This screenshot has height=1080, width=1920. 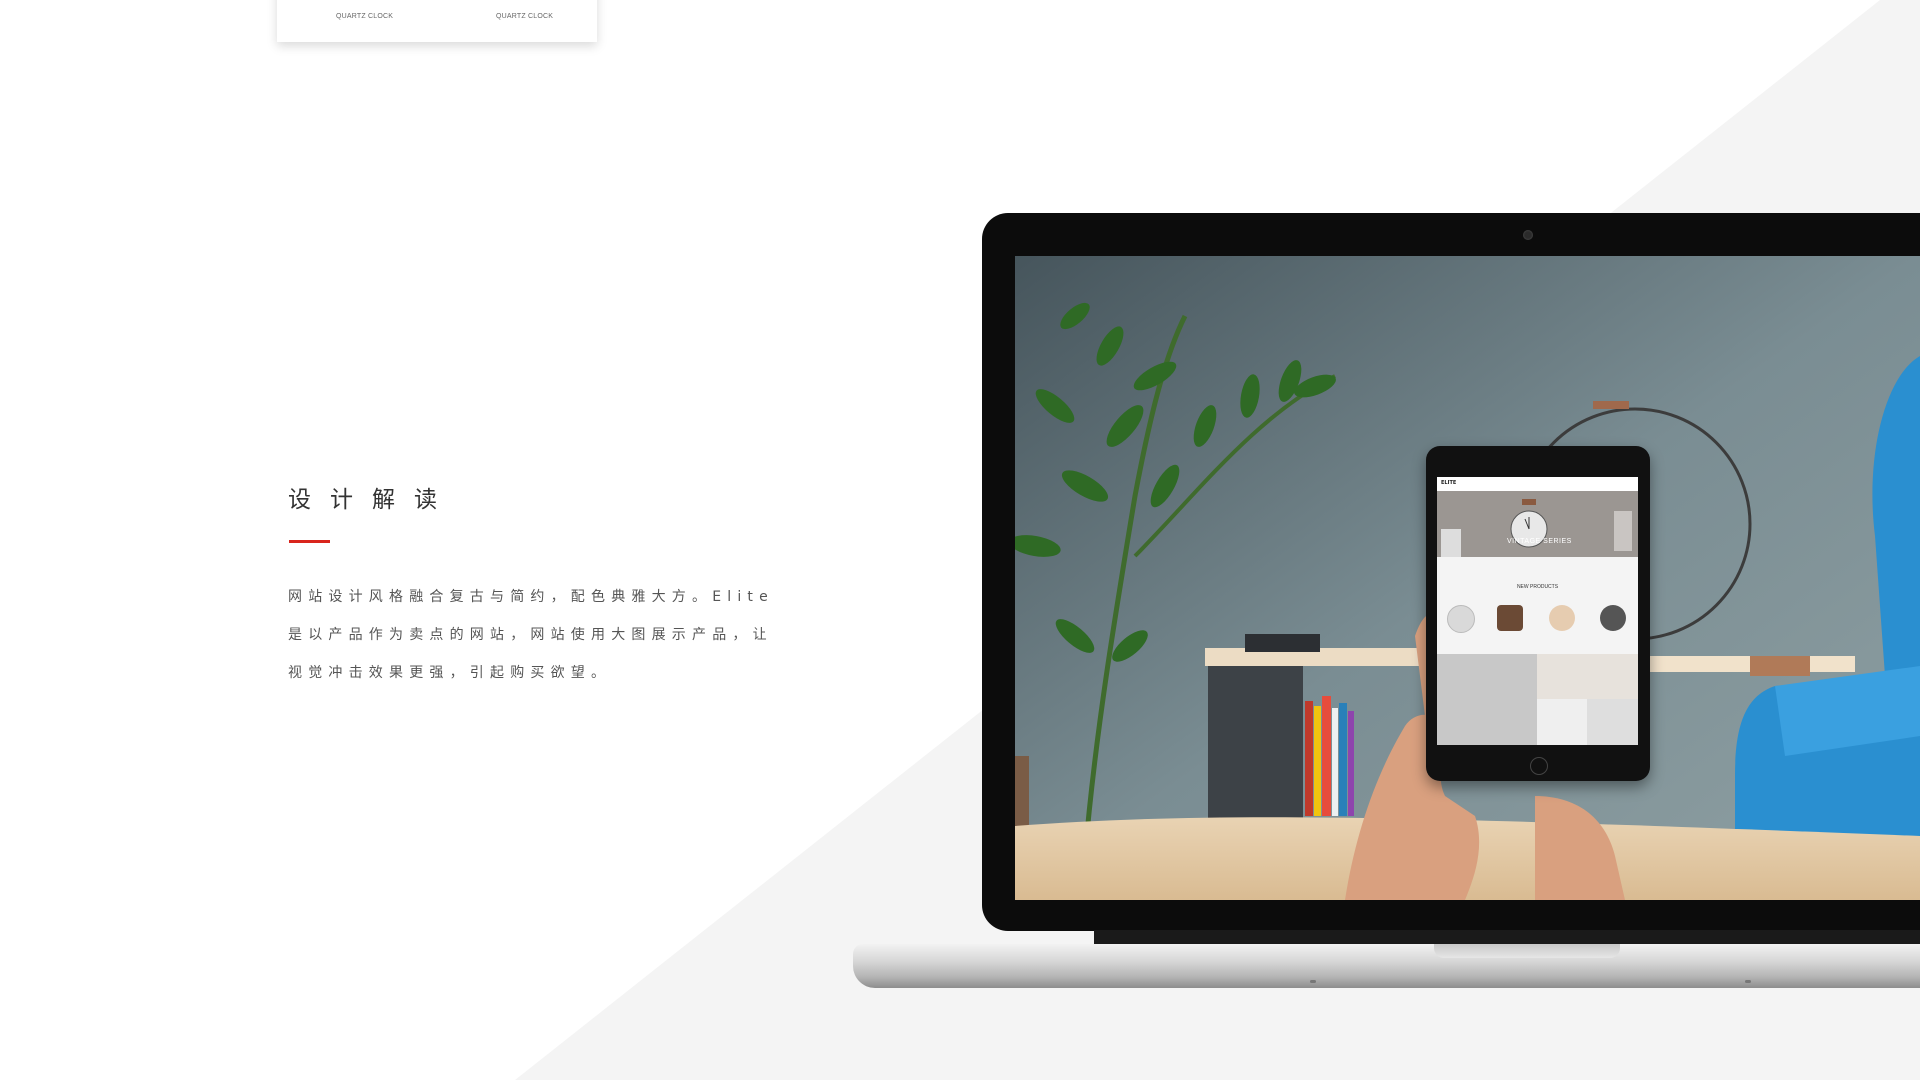 I want to click on tablet-site-hero: VINTAGE SERIES, so click(x=1537, y=524).